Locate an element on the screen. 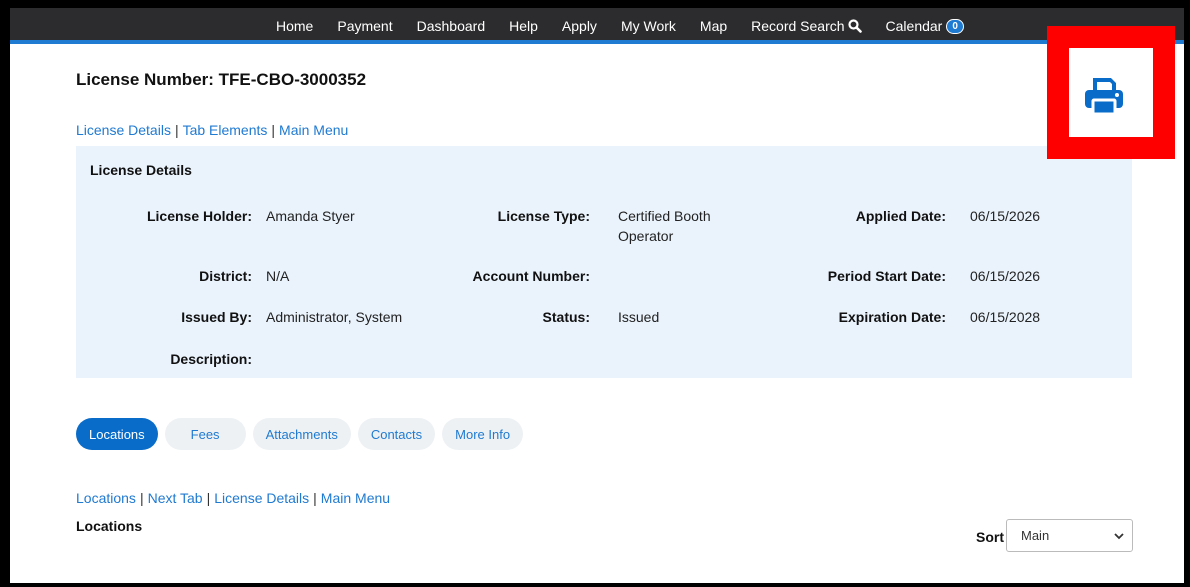 The height and width of the screenshot is (587, 1190). license-type-line1: Certified Booth is located at coordinates (664, 216).